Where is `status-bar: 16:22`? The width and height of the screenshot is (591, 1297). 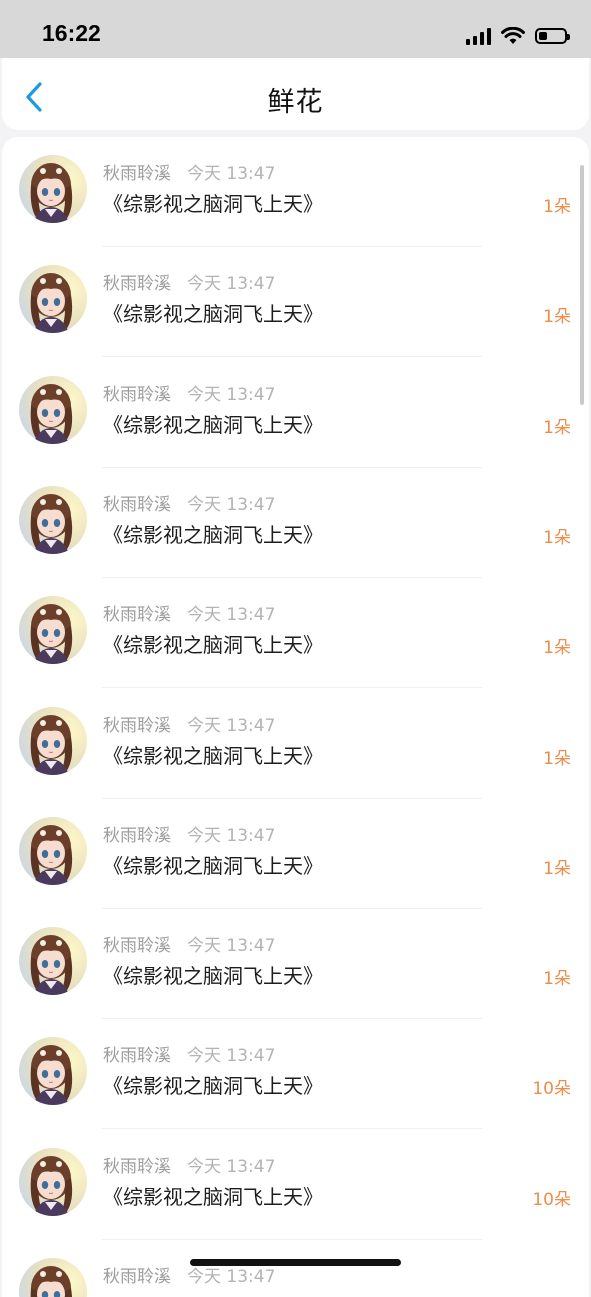
status-bar: 16:22 is located at coordinates (295, 29).